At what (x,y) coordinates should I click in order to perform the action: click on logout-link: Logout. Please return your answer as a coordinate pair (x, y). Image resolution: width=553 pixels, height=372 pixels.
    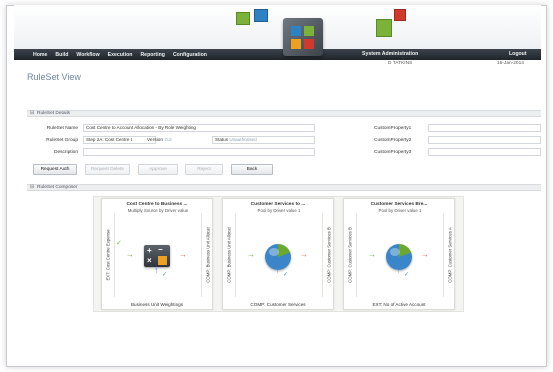
    Looking at the image, I should click on (518, 54).